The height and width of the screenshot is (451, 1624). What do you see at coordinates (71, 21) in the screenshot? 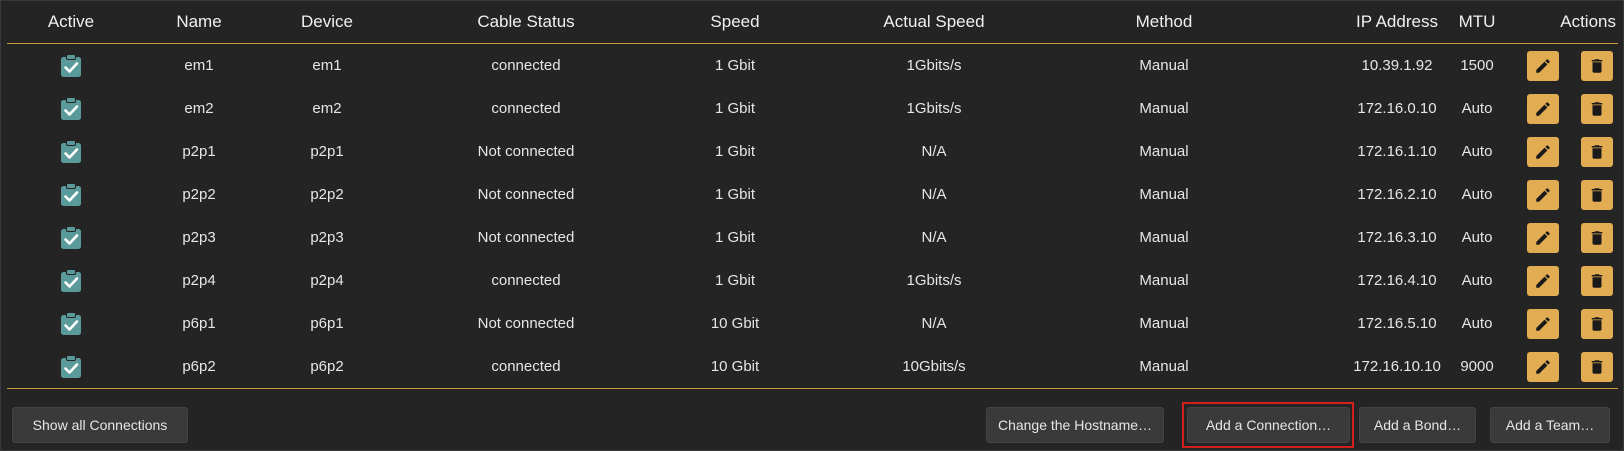
I see `header-active: Active` at bounding box center [71, 21].